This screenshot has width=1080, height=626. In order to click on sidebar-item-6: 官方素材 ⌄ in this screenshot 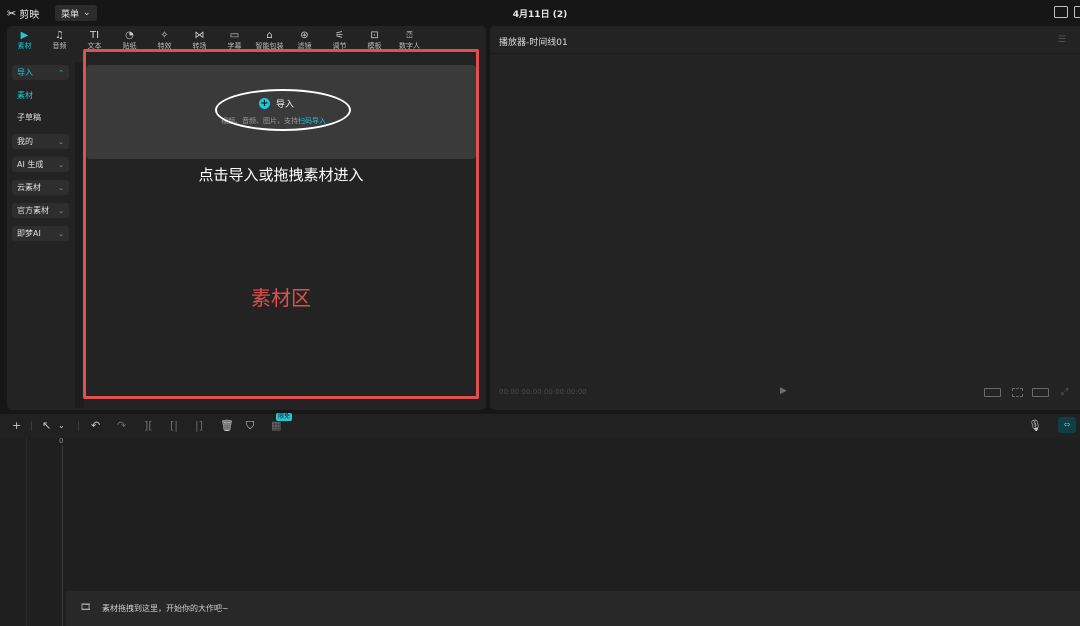, I will do `click(40, 210)`.